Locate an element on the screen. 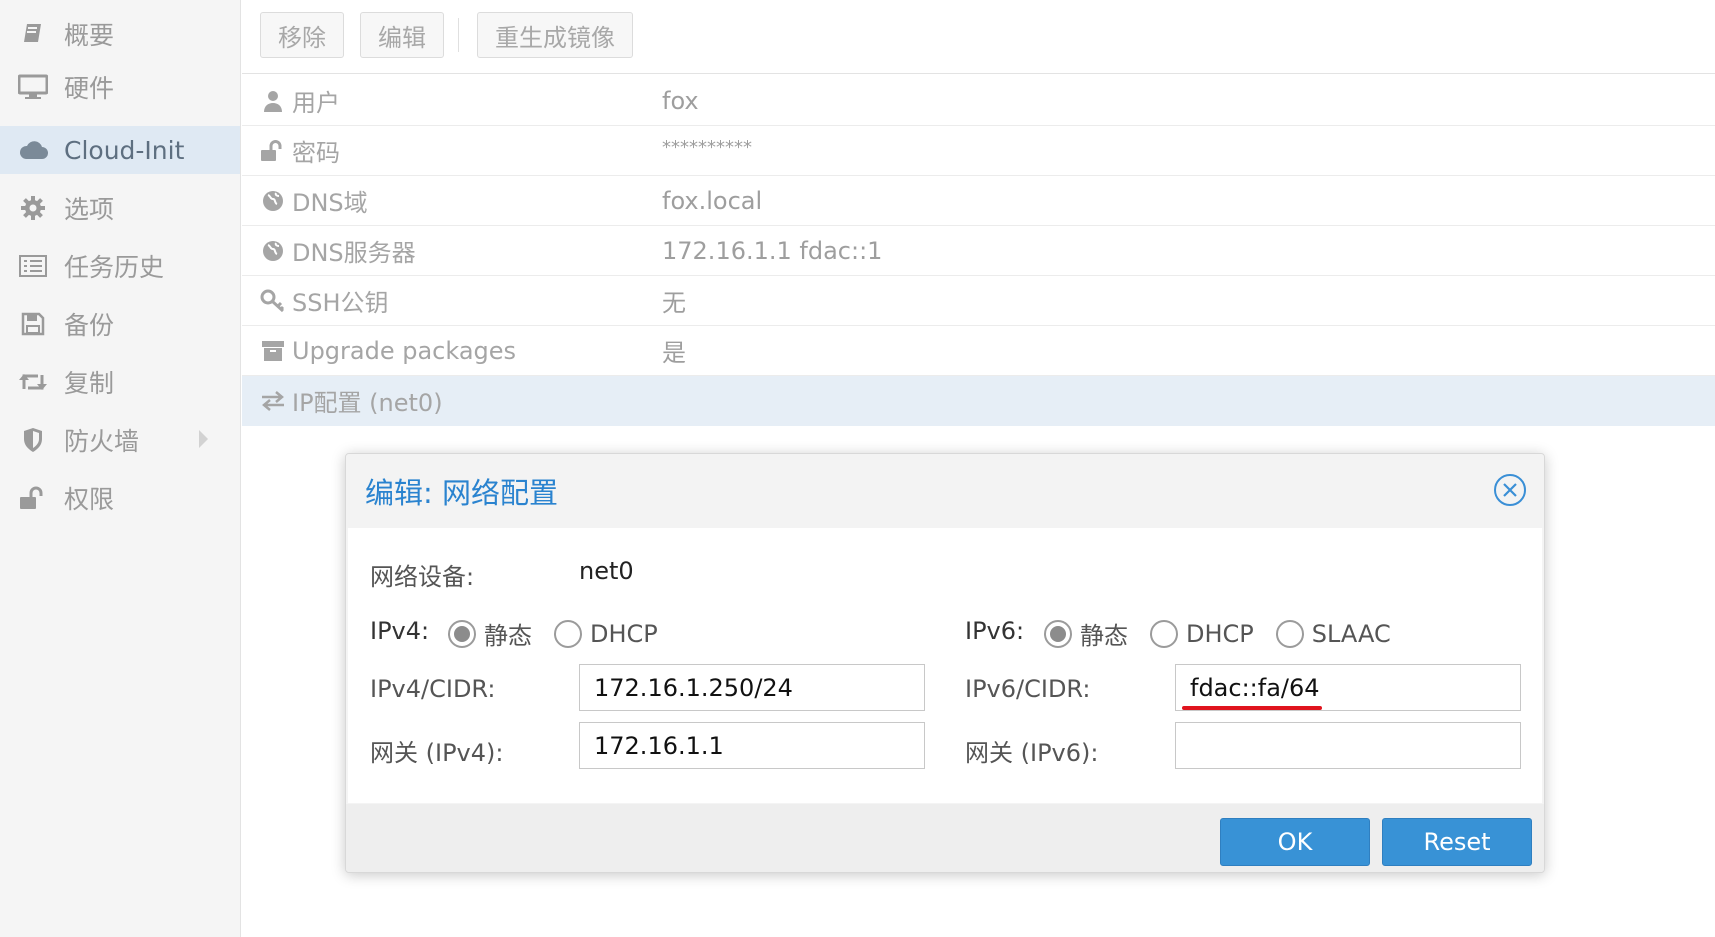  edit-button: 编辑 is located at coordinates (402, 35).